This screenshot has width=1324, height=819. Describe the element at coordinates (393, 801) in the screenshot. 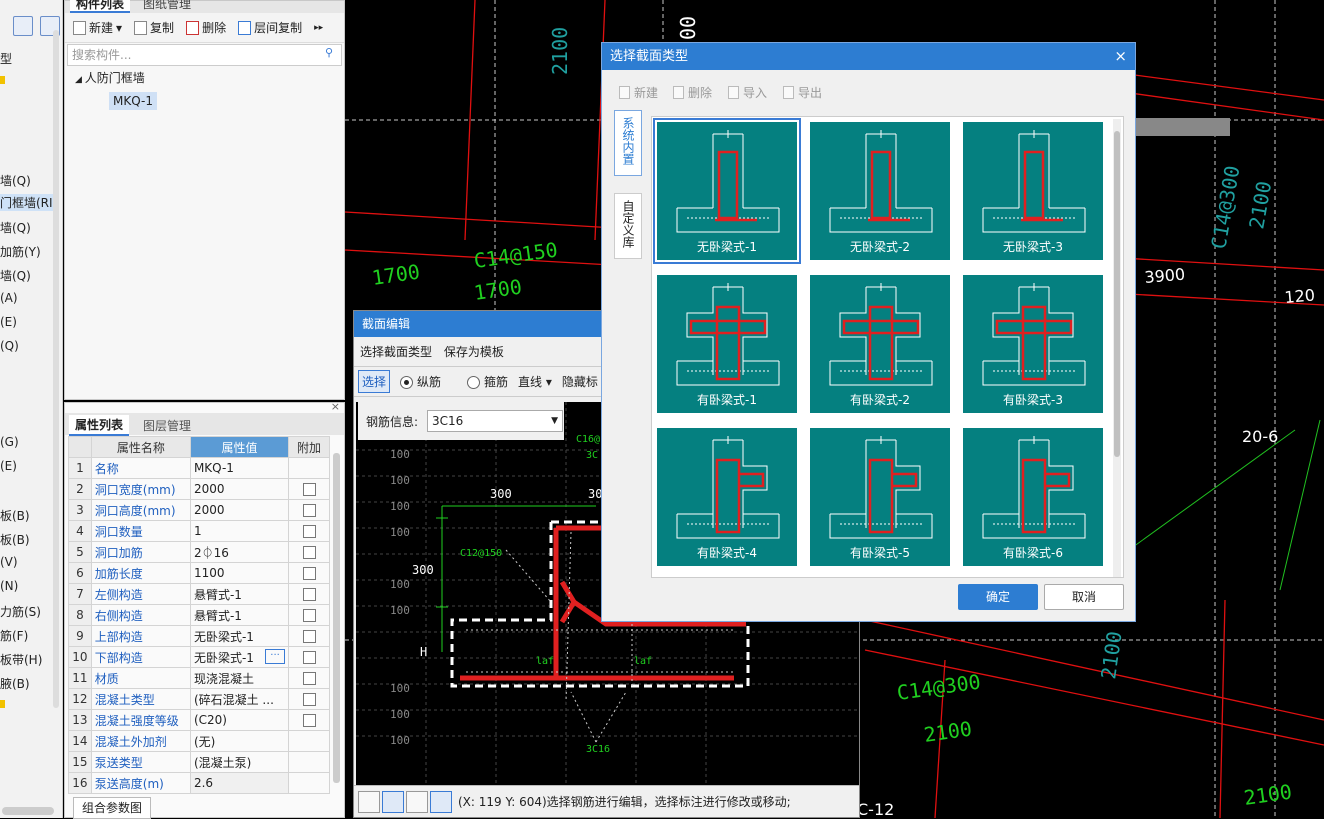

I see `line-snap-icon` at that location.